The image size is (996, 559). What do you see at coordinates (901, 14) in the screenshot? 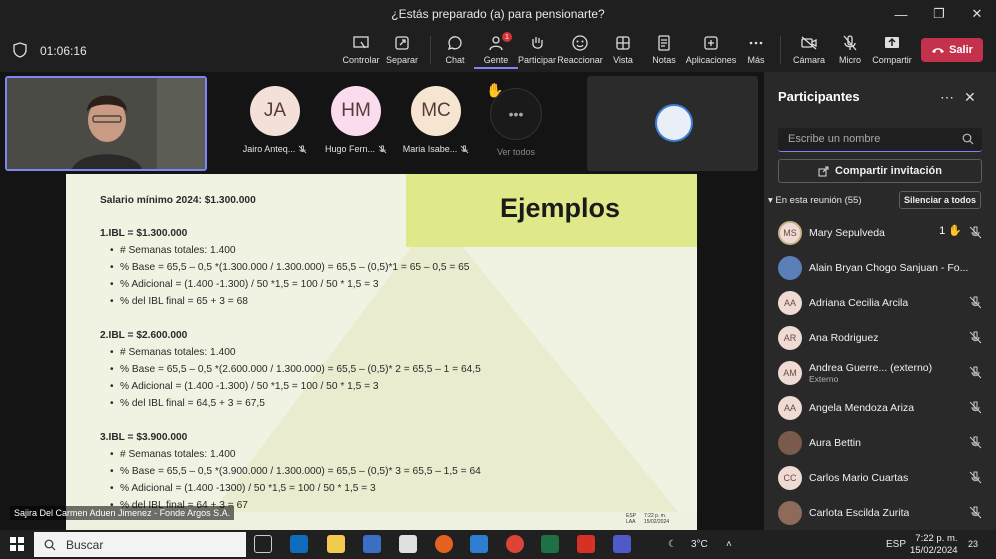
I see `minimize-icon: —` at bounding box center [901, 14].